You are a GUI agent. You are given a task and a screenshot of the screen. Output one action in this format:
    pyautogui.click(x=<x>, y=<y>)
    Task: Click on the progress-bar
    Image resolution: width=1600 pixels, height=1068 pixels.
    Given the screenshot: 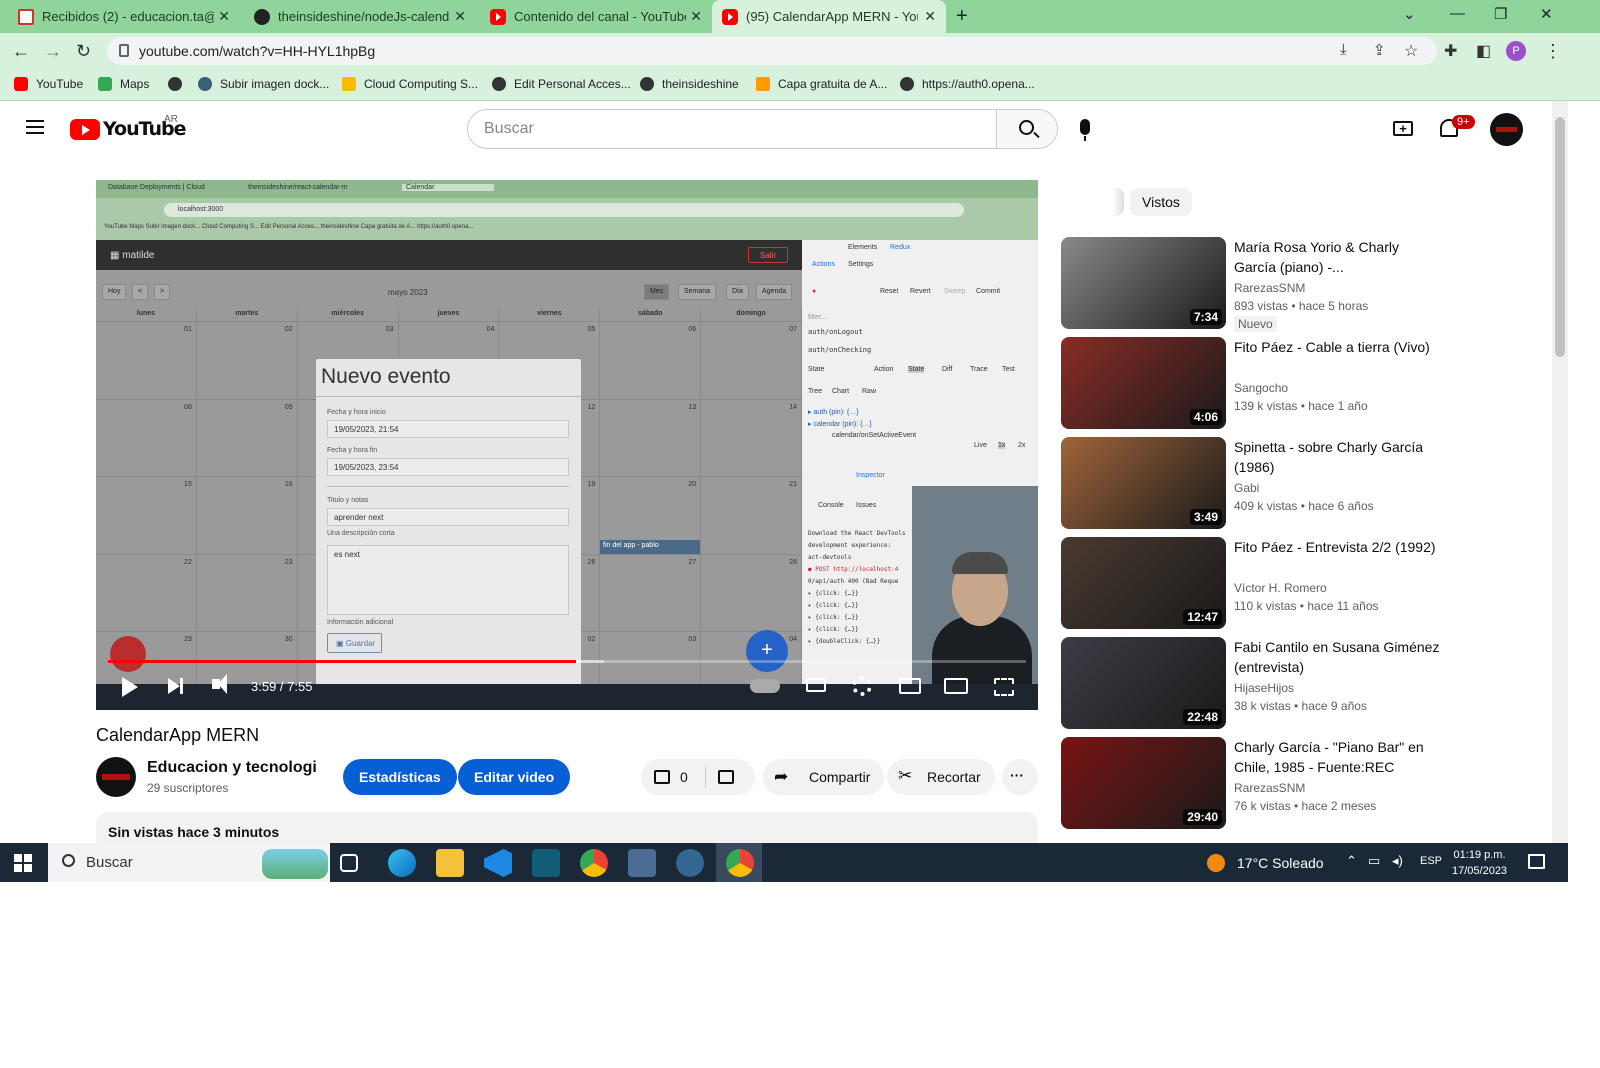 What is the action you would take?
    pyautogui.click(x=567, y=661)
    